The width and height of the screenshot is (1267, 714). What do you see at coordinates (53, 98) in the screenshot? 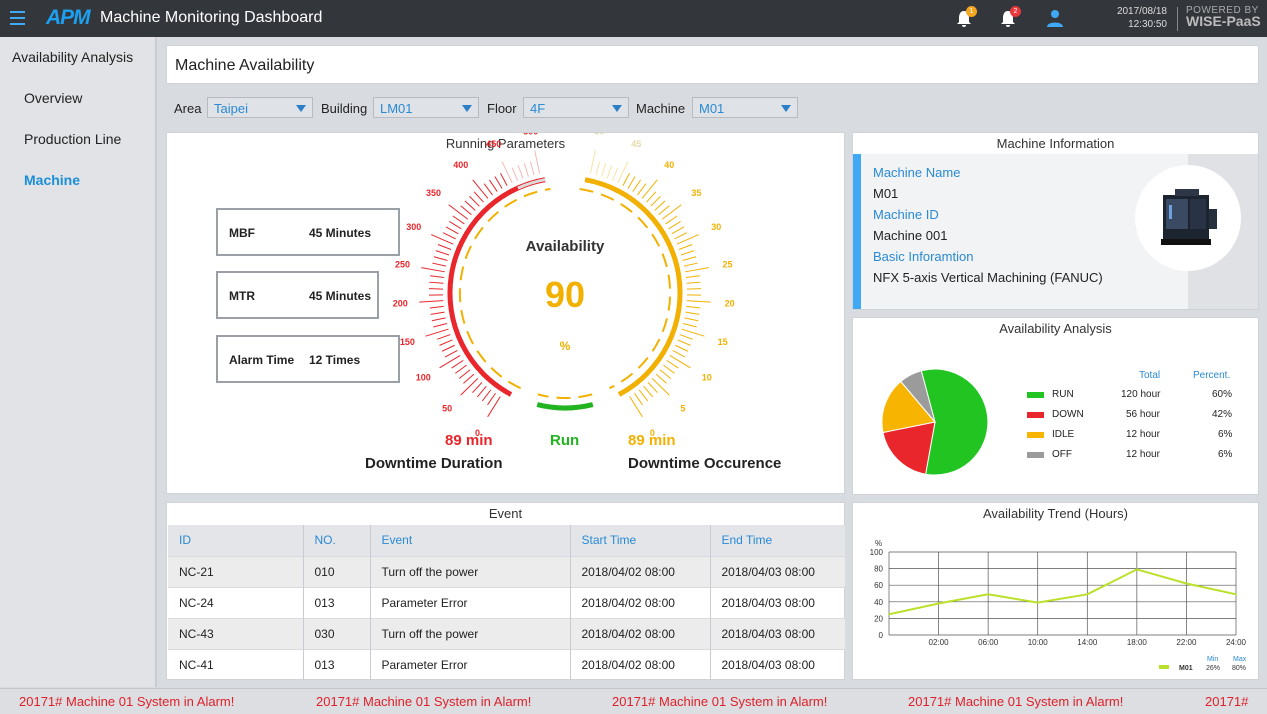
I see `sidebar-item-overview: Overview` at bounding box center [53, 98].